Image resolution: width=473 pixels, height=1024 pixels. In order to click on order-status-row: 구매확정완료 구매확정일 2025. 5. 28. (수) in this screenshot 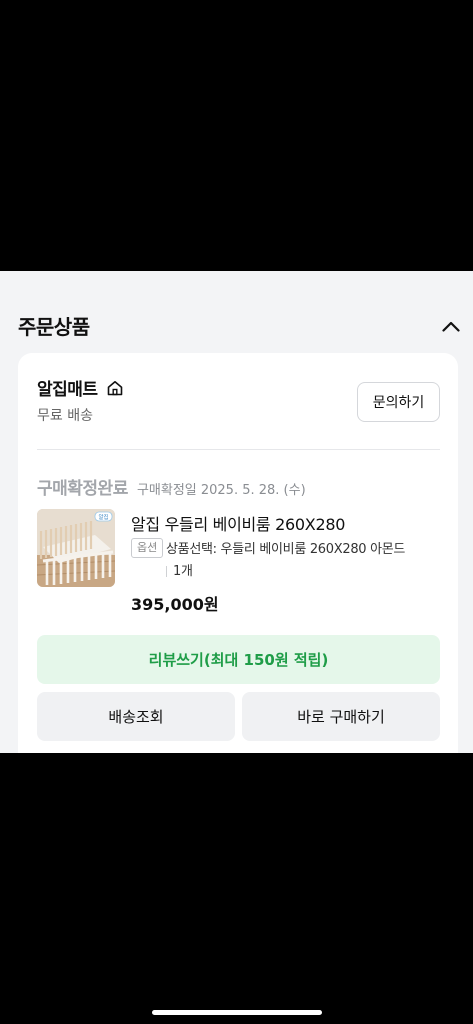, I will do `click(171, 486)`.